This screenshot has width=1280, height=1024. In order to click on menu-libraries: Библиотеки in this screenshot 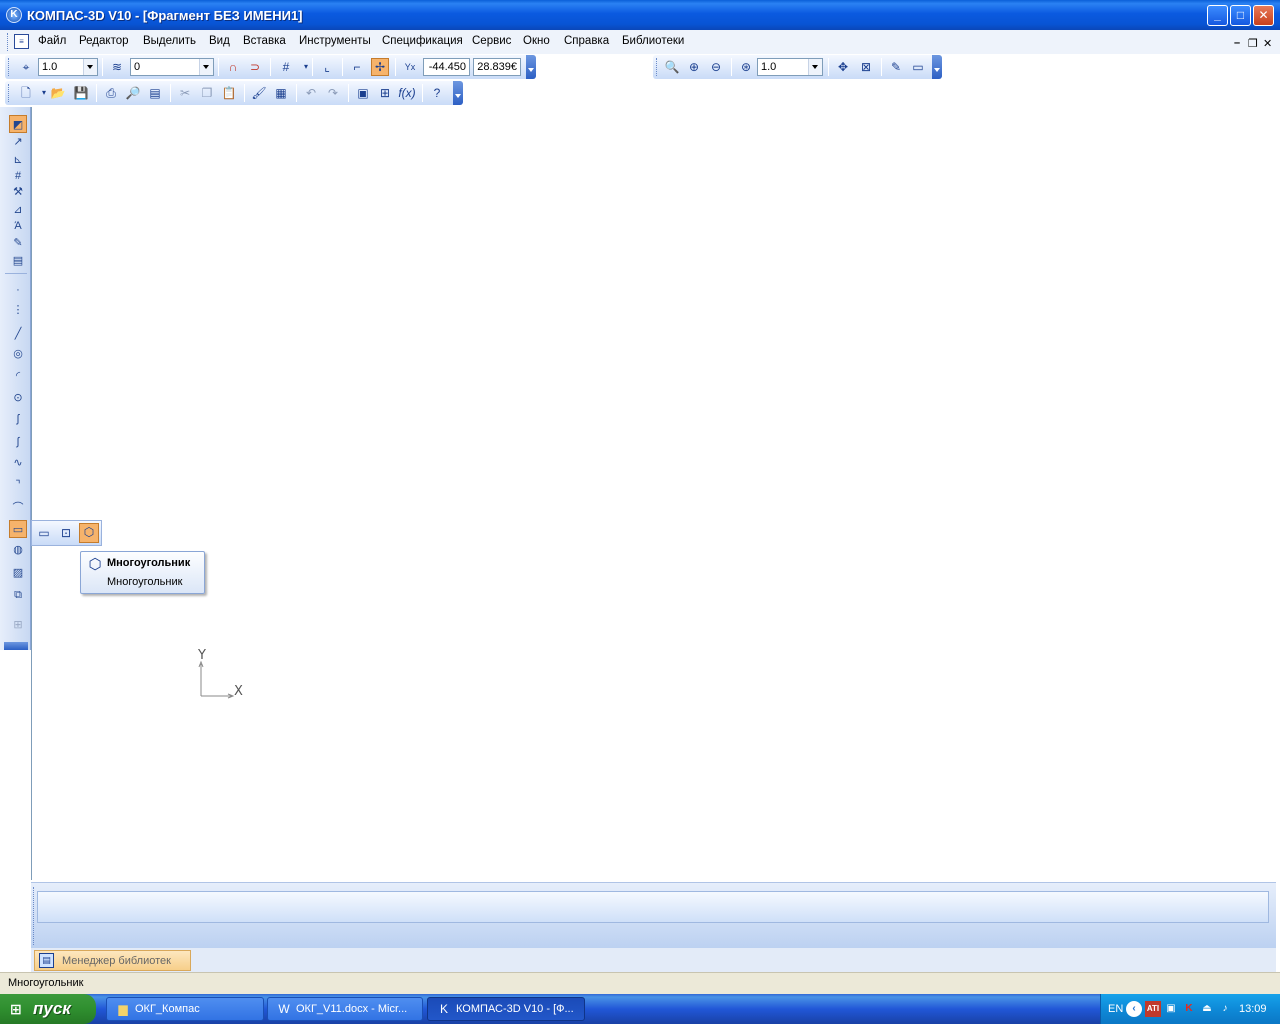, I will do `click(653, 41)`.